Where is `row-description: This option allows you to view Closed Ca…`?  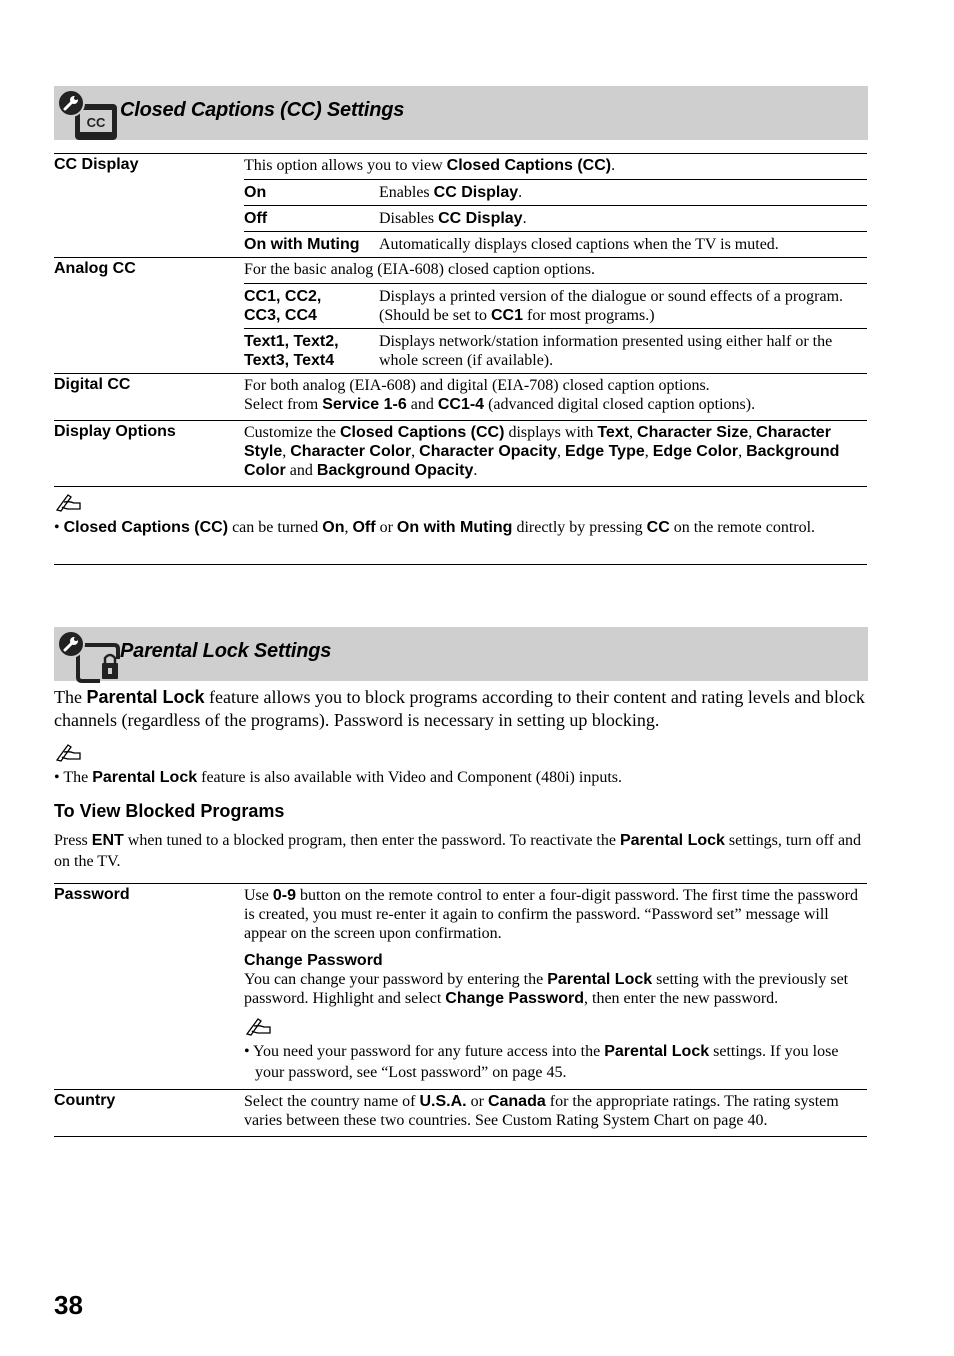
row-description: This option allows you to view Closed Ca… is located at coordinates (430, 165).